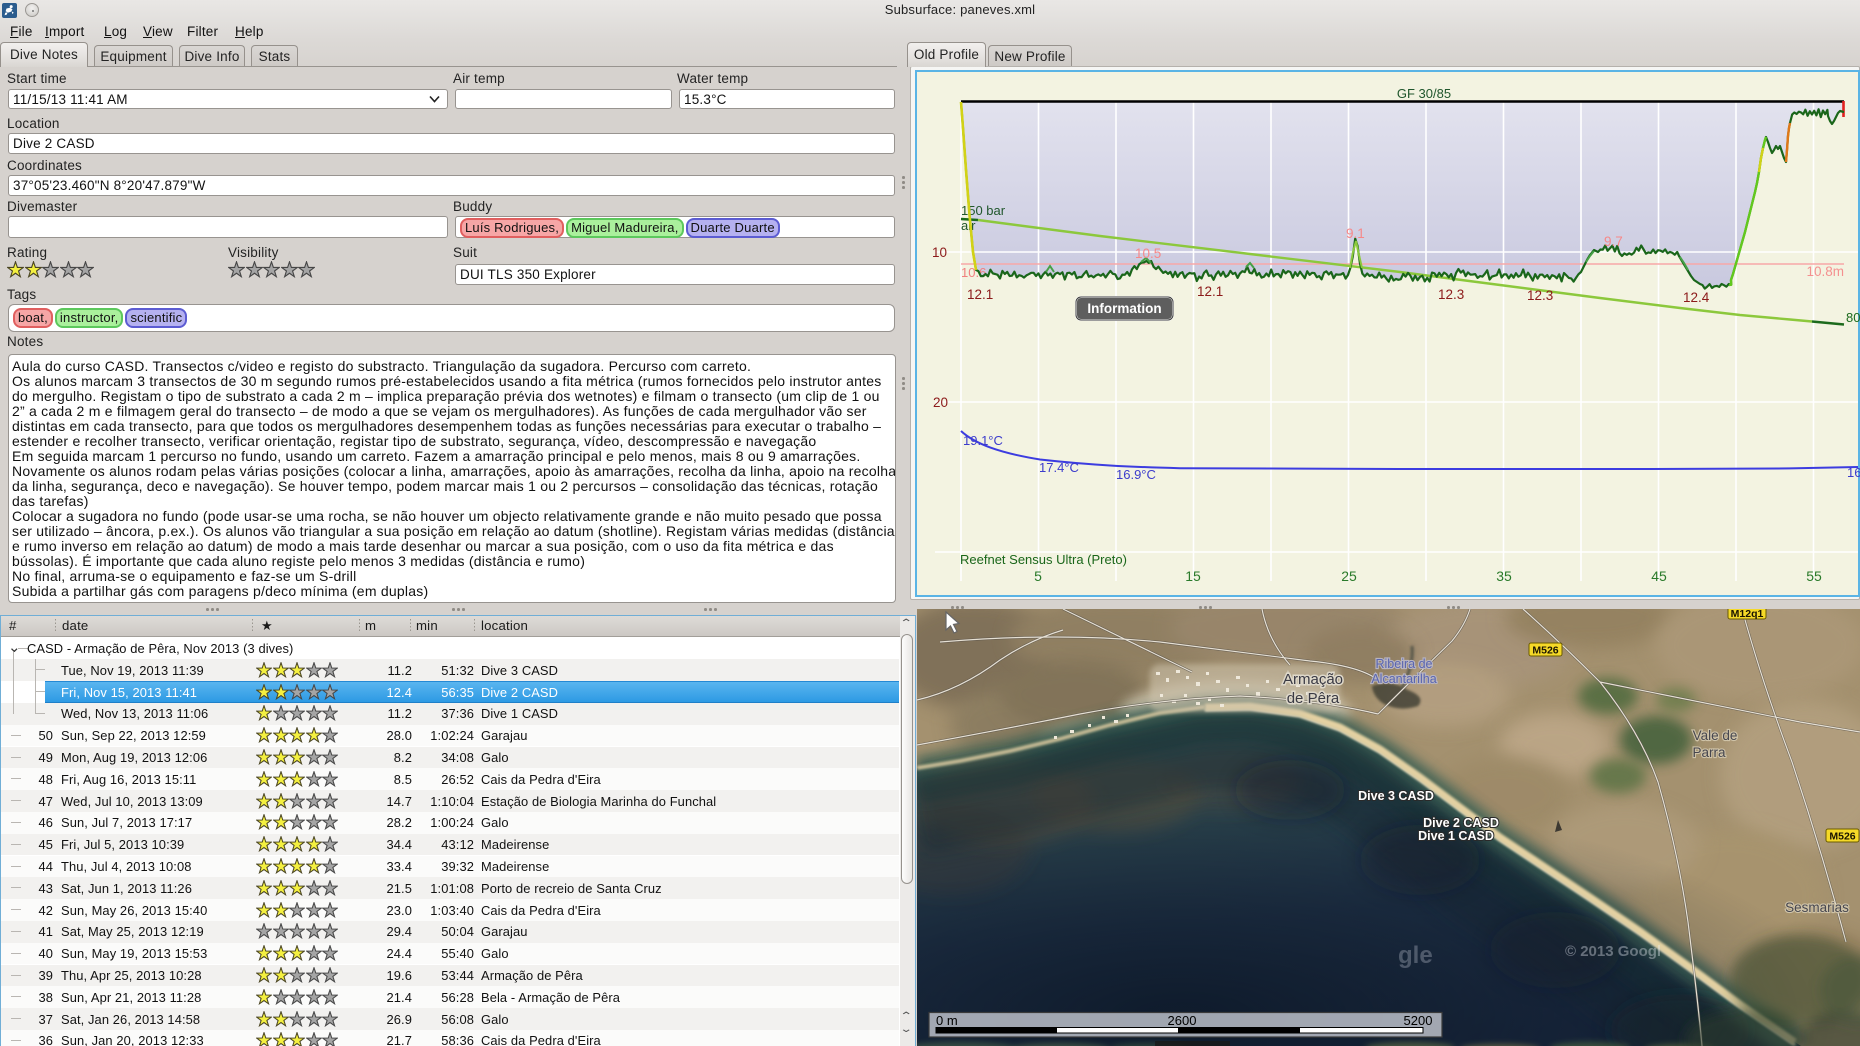 Image resolution: width=1860 pixels, height=1046 pixels. What do you see at coordinates (1825, 271) in the screenshot?
I see `svg-text: 10.8m` at bounding box center [1825, 271].